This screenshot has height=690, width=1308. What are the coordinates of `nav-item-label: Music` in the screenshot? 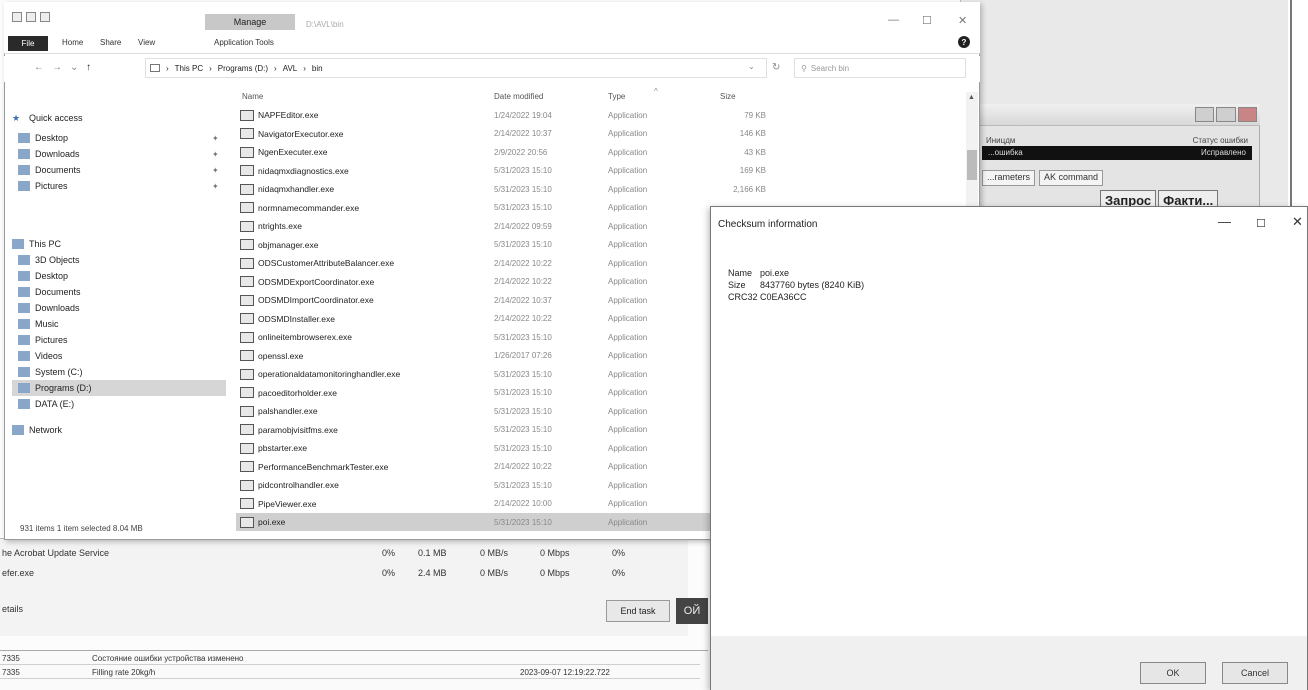 It's located at (47, 324).